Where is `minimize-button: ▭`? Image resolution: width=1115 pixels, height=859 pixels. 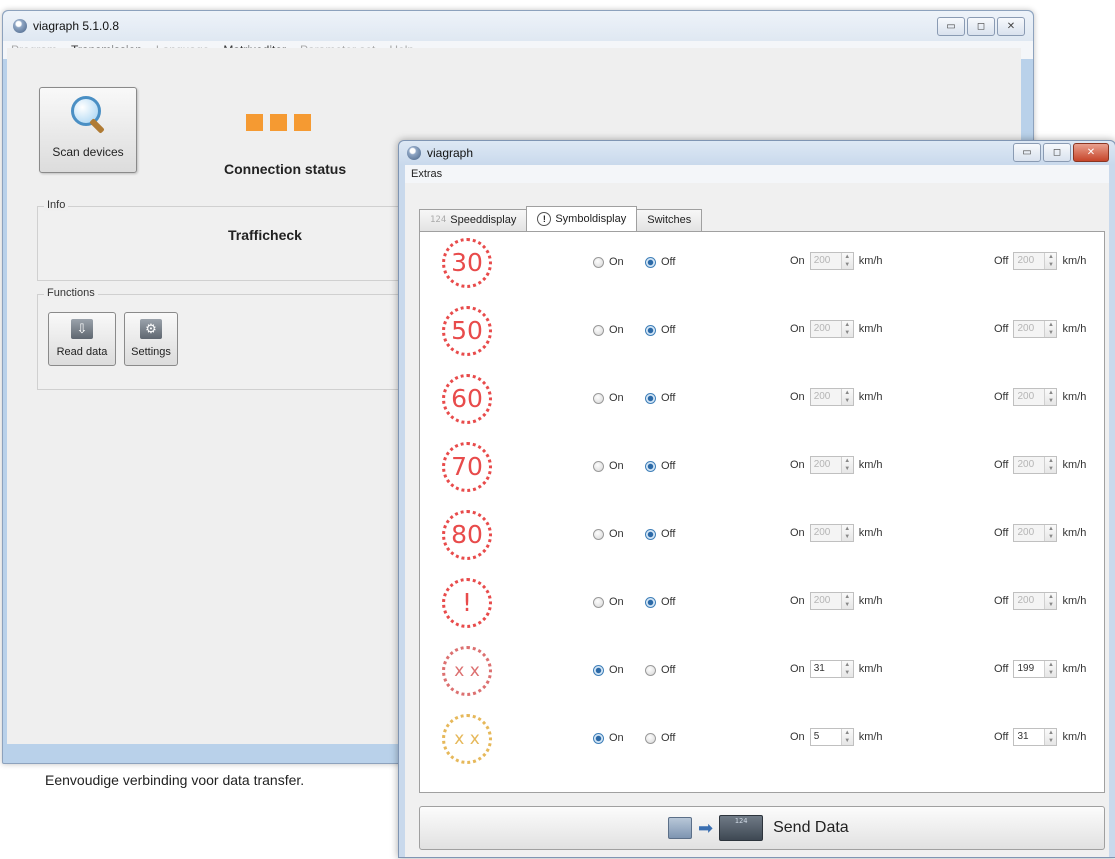 minimize-button: ▭ is located at coordinates (951, 26).